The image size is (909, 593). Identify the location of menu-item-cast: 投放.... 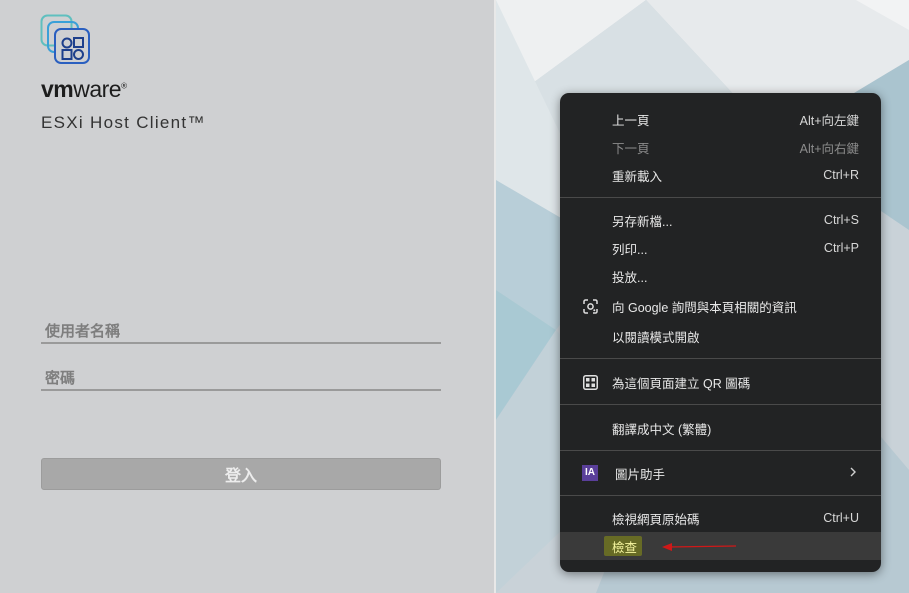
(720, 276).